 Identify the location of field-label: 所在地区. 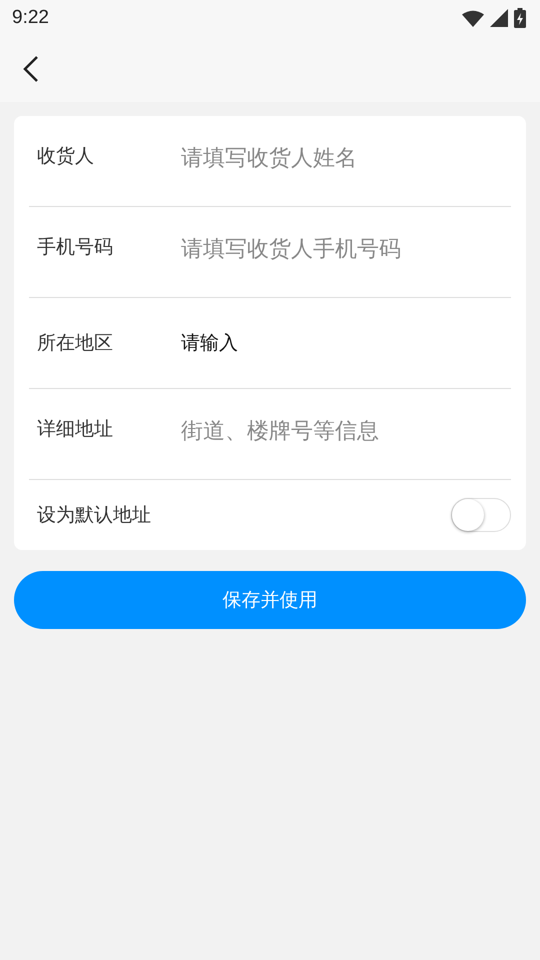
(75, 343).